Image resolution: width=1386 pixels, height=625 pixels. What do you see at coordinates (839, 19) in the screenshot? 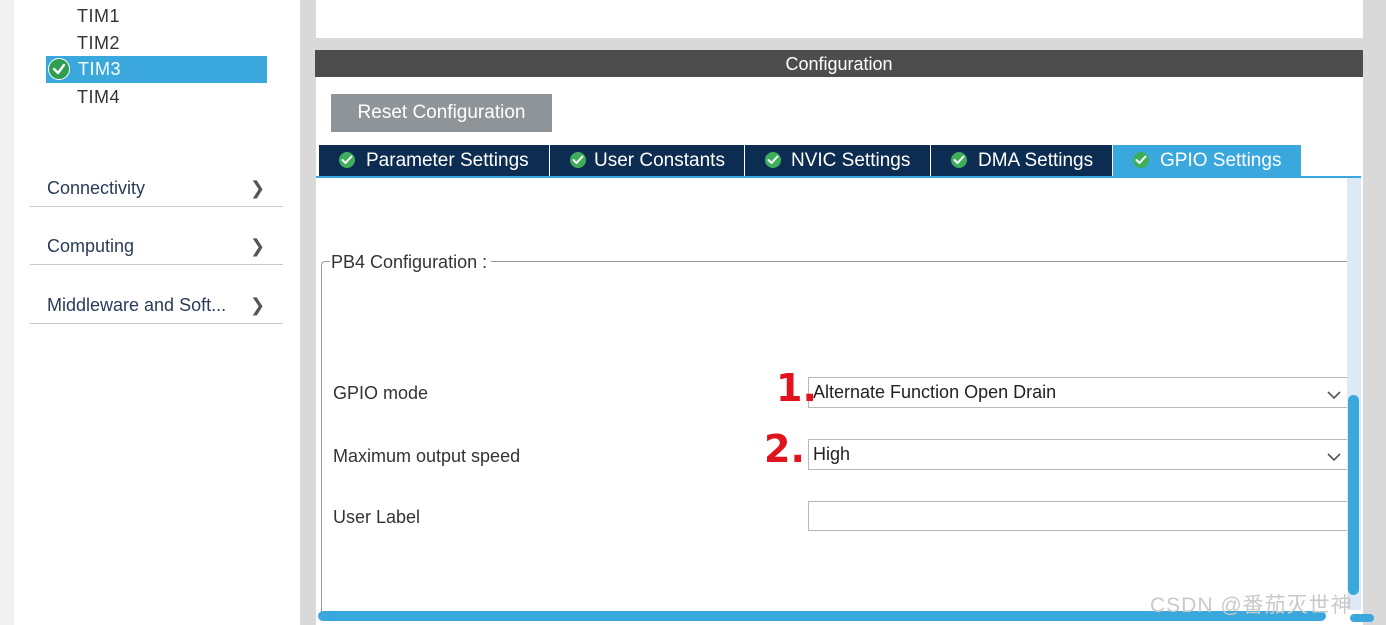
I see `mode-panel` at bounding box center [839, 19].